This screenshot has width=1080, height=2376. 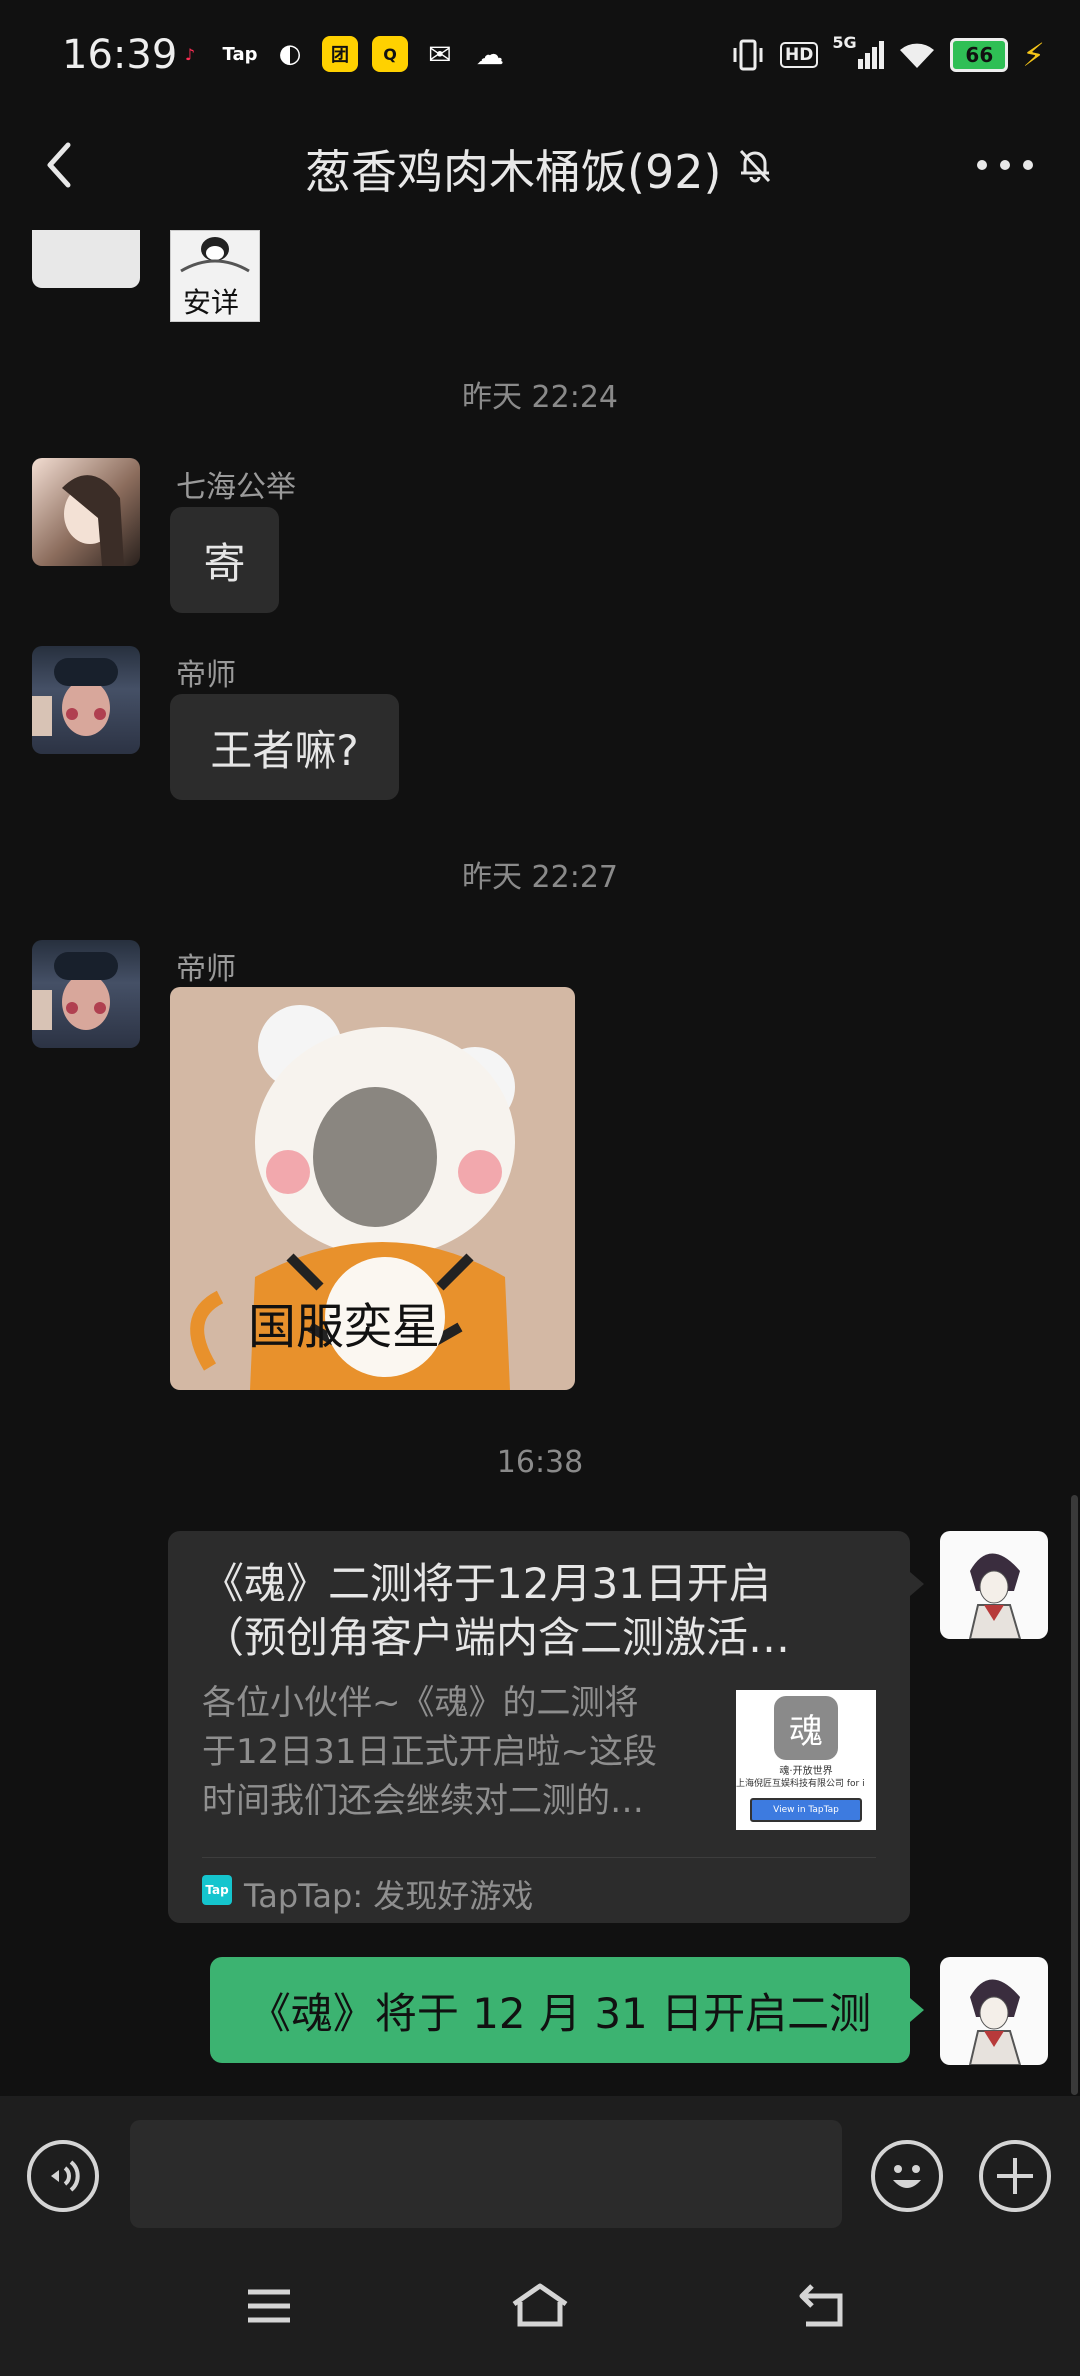 I want to click on thumbnail-text: 上海倪匠互娱科技有限公司 for i, so click(x=800, y=1784).